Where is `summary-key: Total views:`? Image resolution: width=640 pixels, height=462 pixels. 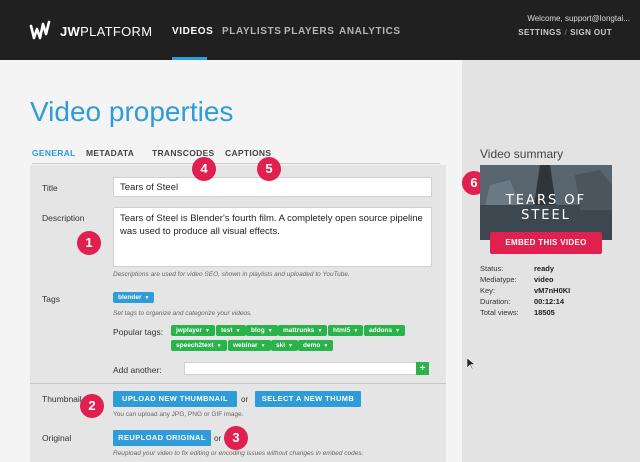
summary-key: Total views: is located at coordinates (499, 312).